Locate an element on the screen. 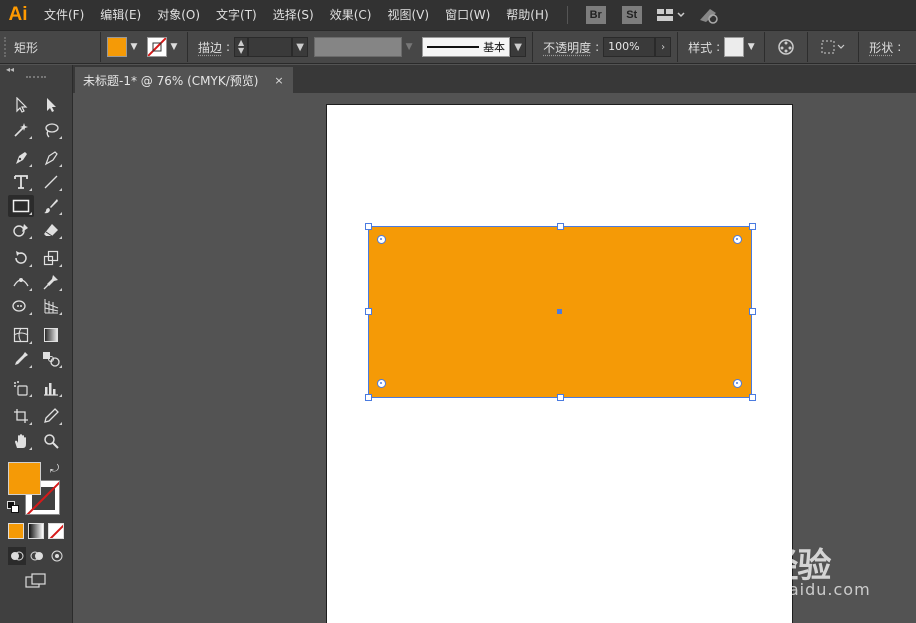 Image resolution: width=916 pixels, height=623 pixels. collapse-panel-icon: ◂◂ is located at coordinates (36, 69).